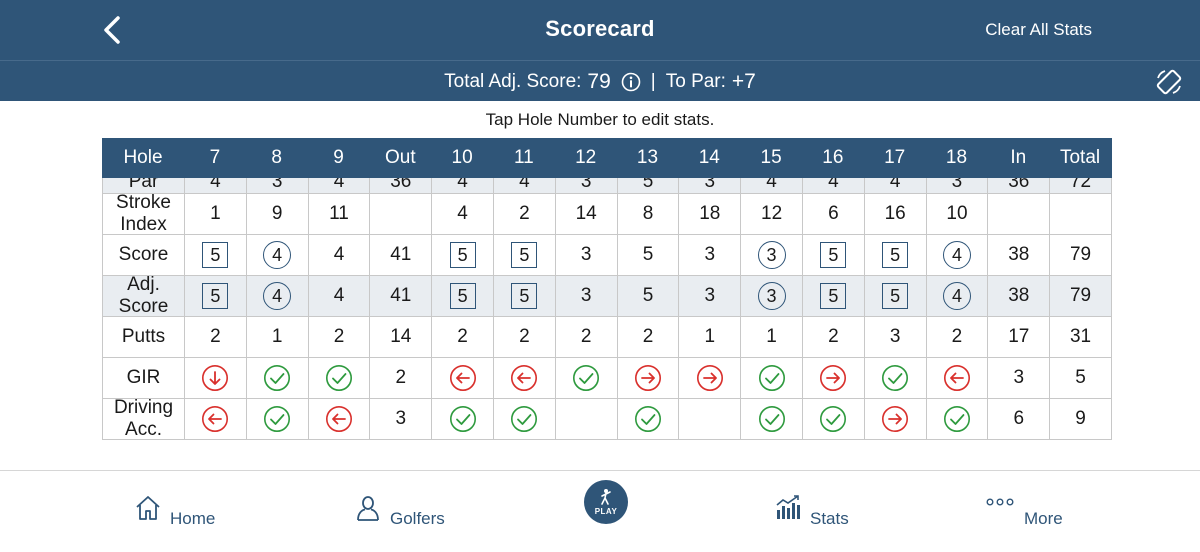 The height and width of the screenshot is (552, 1200). What do you see at coordinates (174, 508) in the screenshot?
I see `tab-home: Home` at bounding box center [174, 508].